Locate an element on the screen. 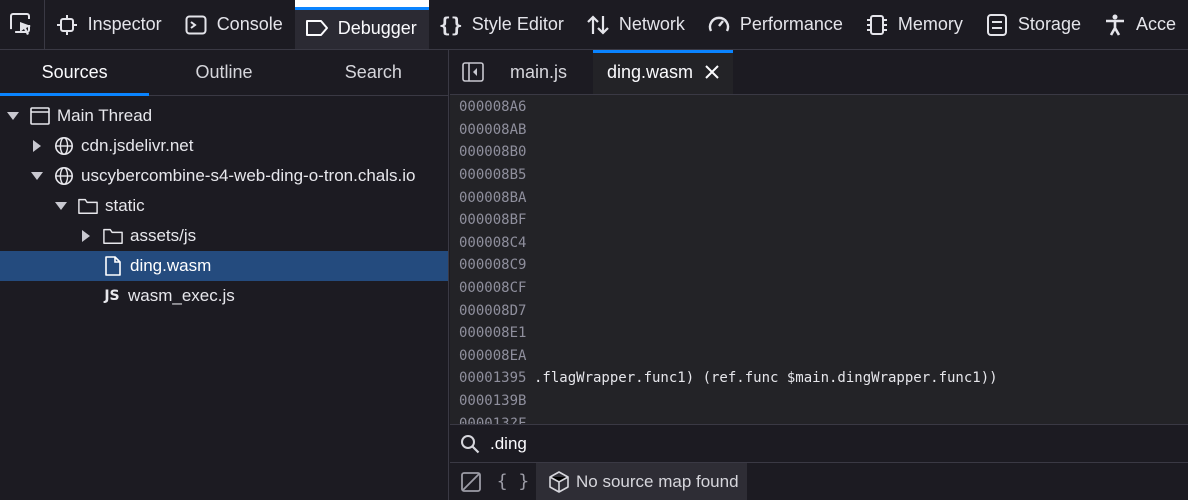  tree-item-label: static is located at coordinates (125, 205).